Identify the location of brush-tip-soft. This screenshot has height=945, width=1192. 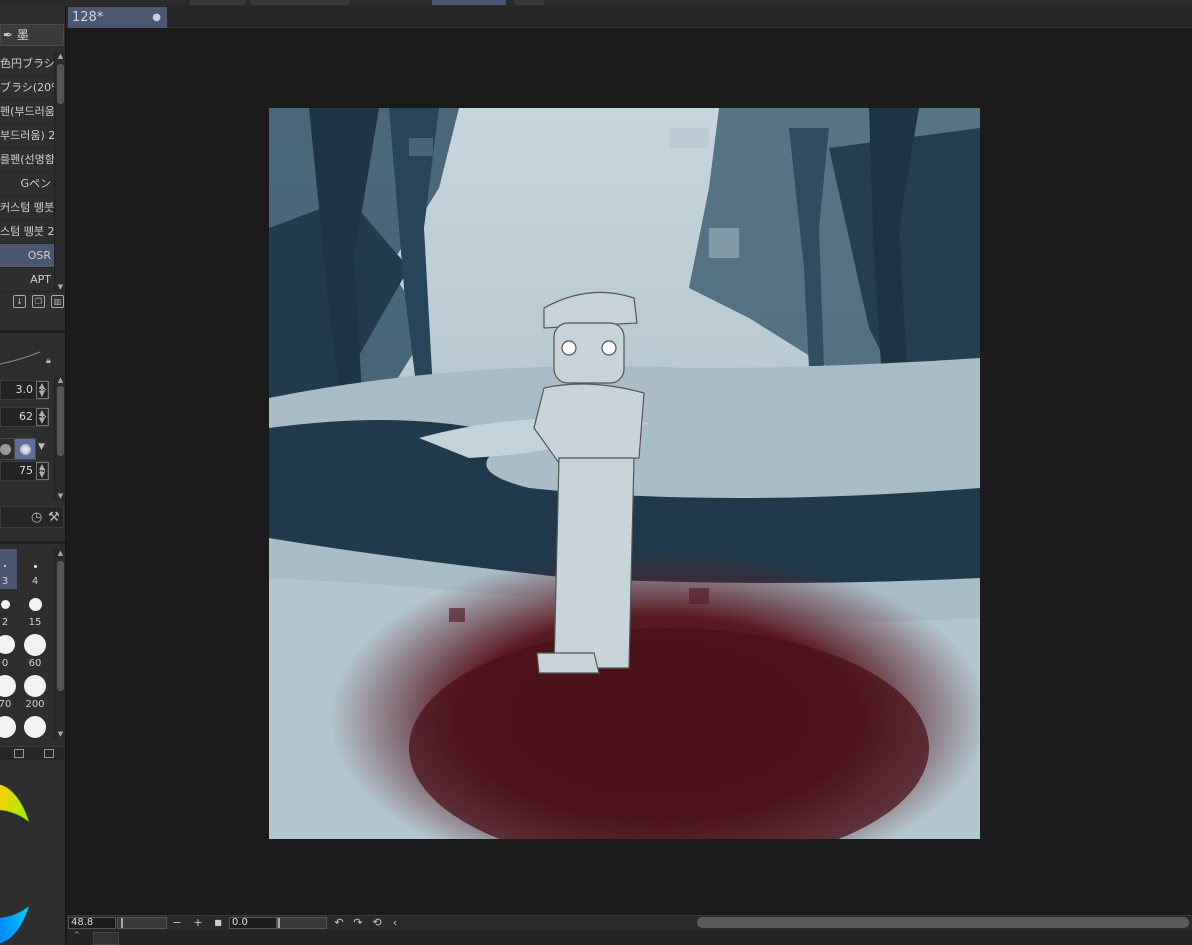
(25, 449).